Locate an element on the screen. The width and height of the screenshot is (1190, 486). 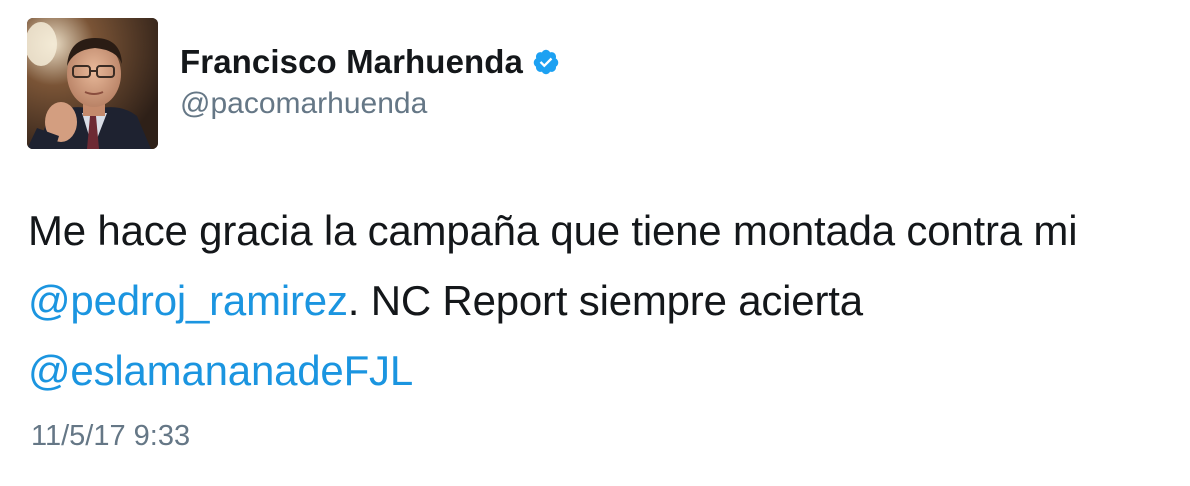
tweet-text-segment: . NC Report siempre acierta is located at coordinates (605, 300).